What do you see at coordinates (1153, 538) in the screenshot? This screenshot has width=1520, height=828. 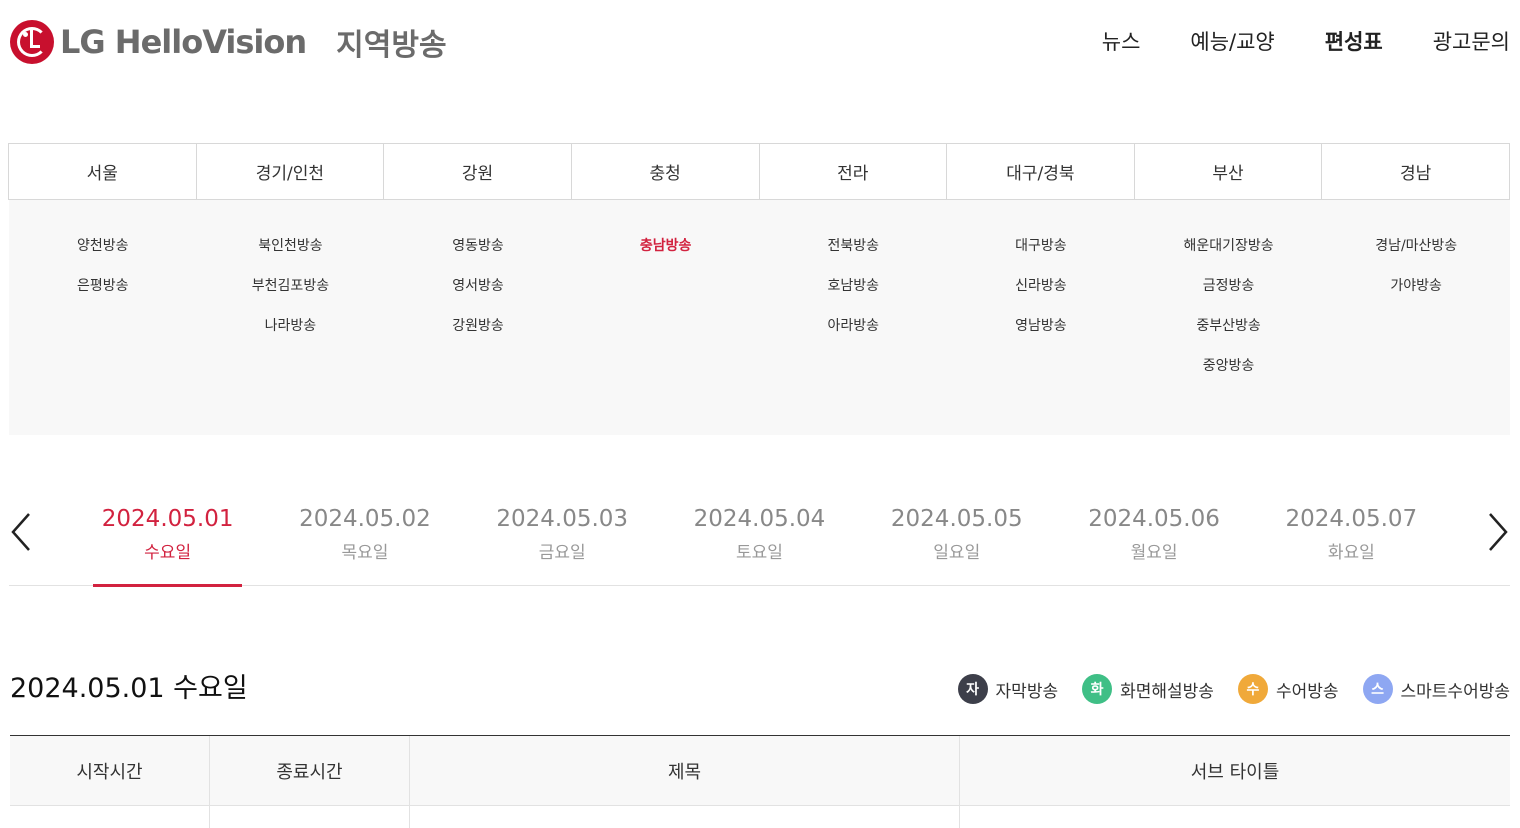 I see `date-tab: 2024.05.06 월요일` at bounding box center [1153, 538].